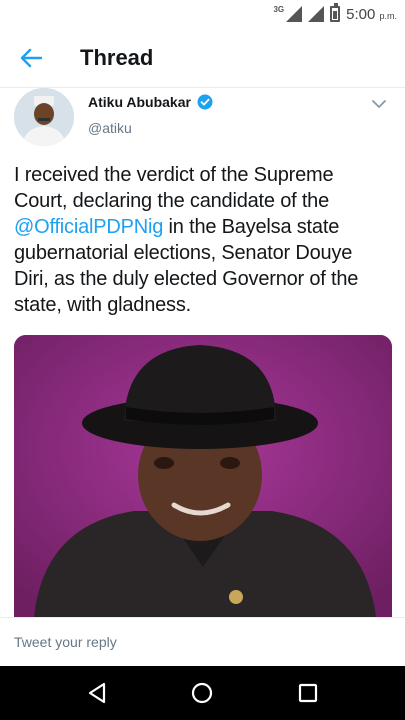 This screenshot has height=720, width=405. I want to click on avatar-image, so click(44, 117).